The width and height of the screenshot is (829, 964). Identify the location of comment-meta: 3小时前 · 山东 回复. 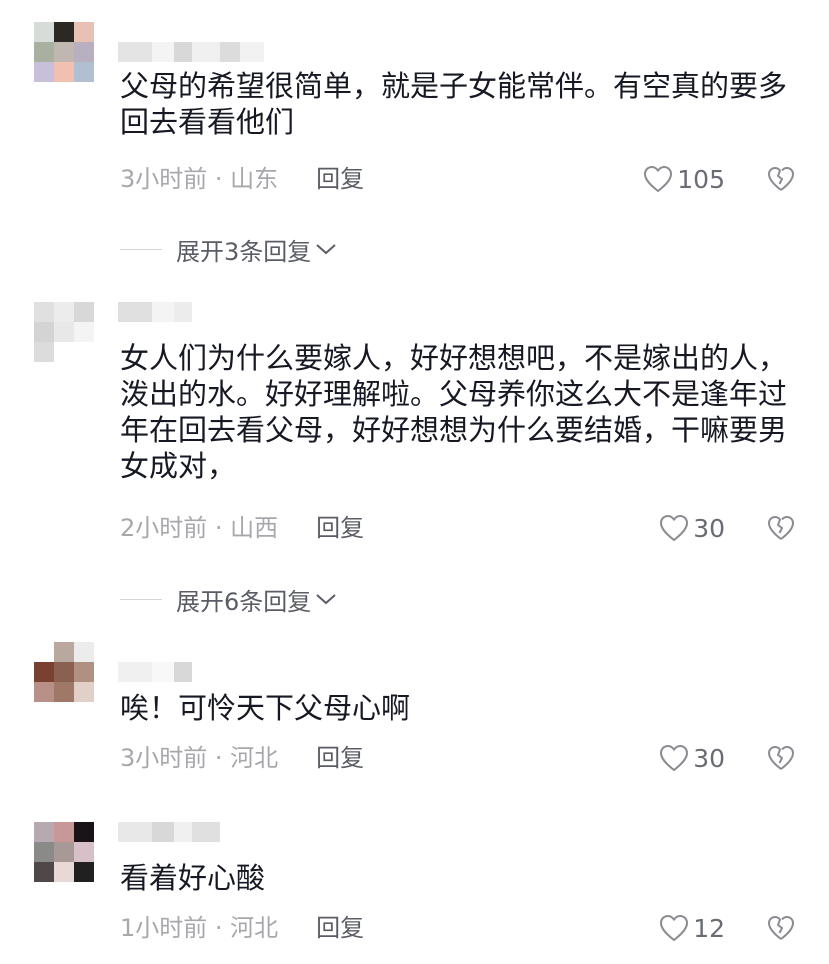
(242, 179).